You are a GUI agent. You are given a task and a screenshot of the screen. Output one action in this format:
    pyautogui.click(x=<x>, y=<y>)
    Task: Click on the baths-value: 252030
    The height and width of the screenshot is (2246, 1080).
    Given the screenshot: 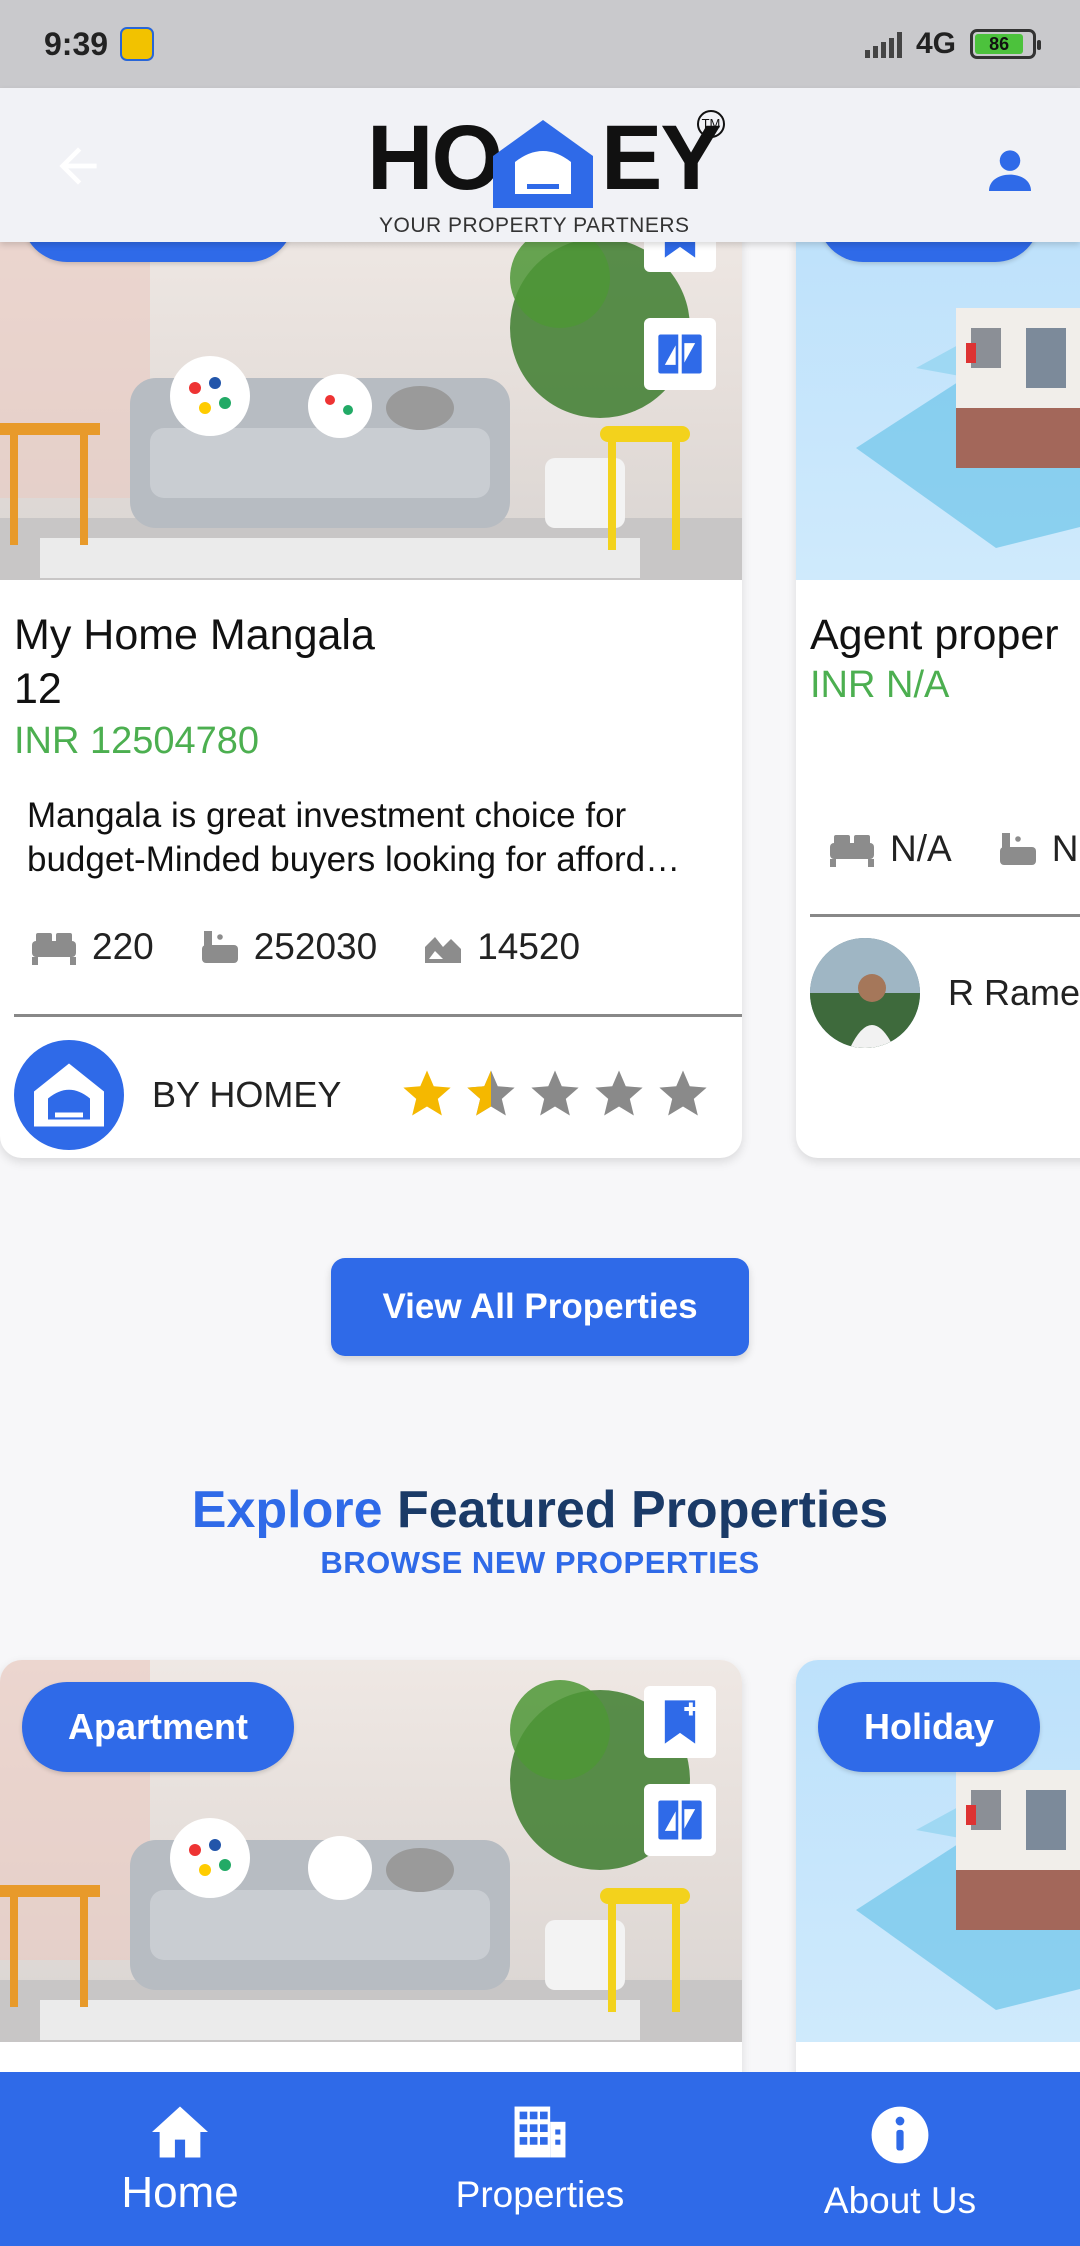 What is the action you would take?
    pyautogui.click(x=315, y=946)
    